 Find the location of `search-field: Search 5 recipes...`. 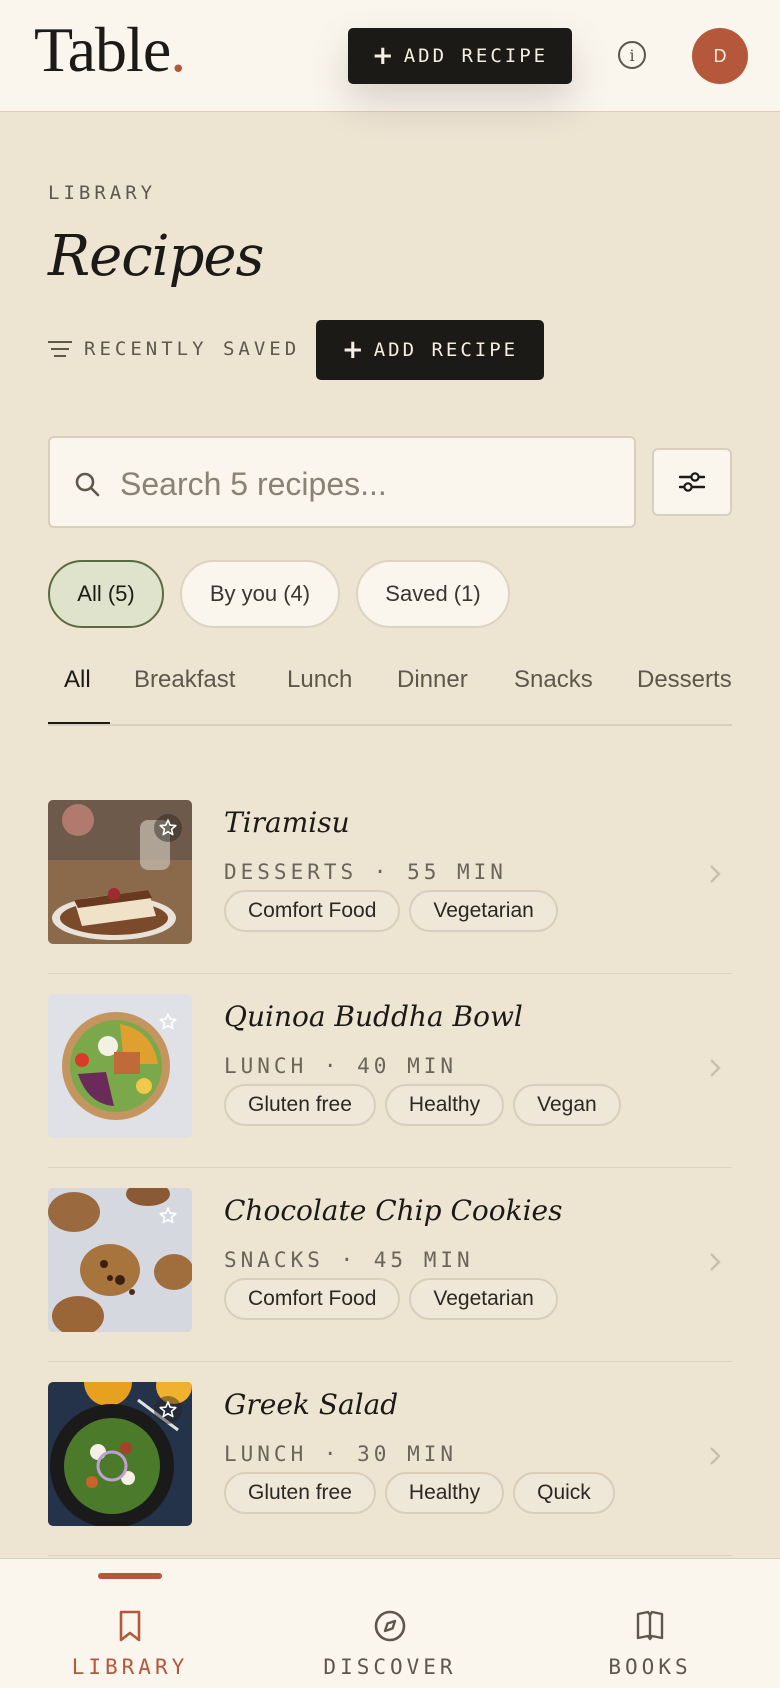

search-field: Search 5 recipes... is located at coordinates (342, 482).